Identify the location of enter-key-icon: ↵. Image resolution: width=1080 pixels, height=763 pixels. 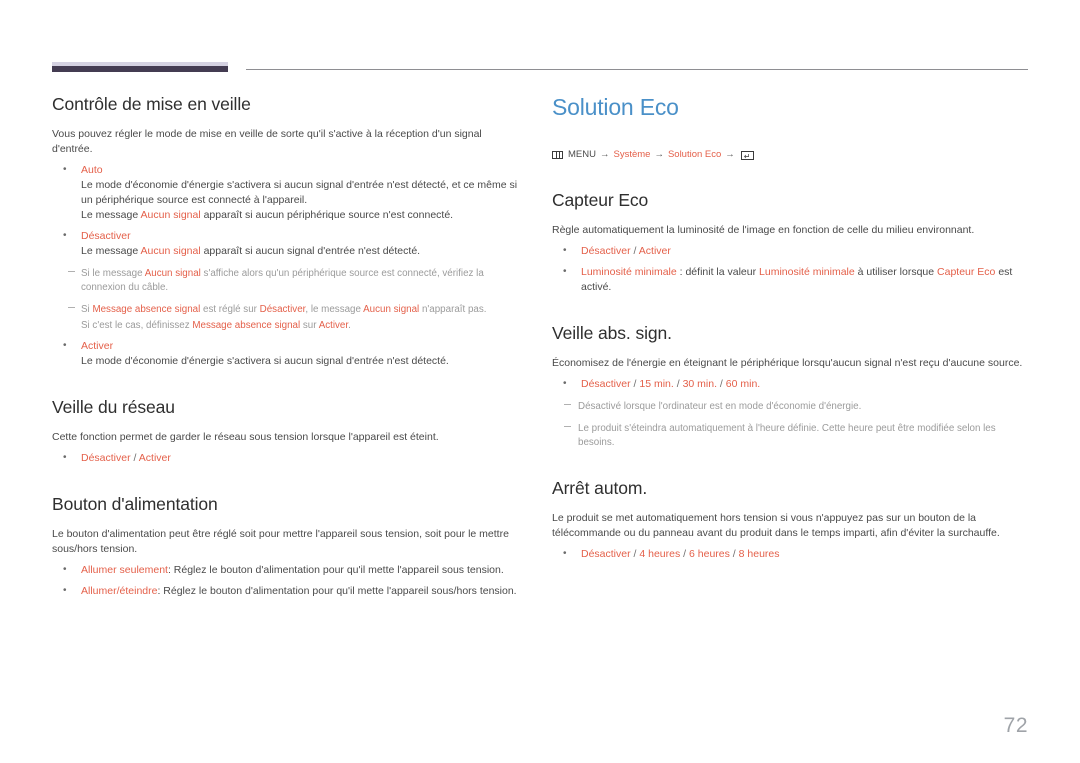
(747, 155).